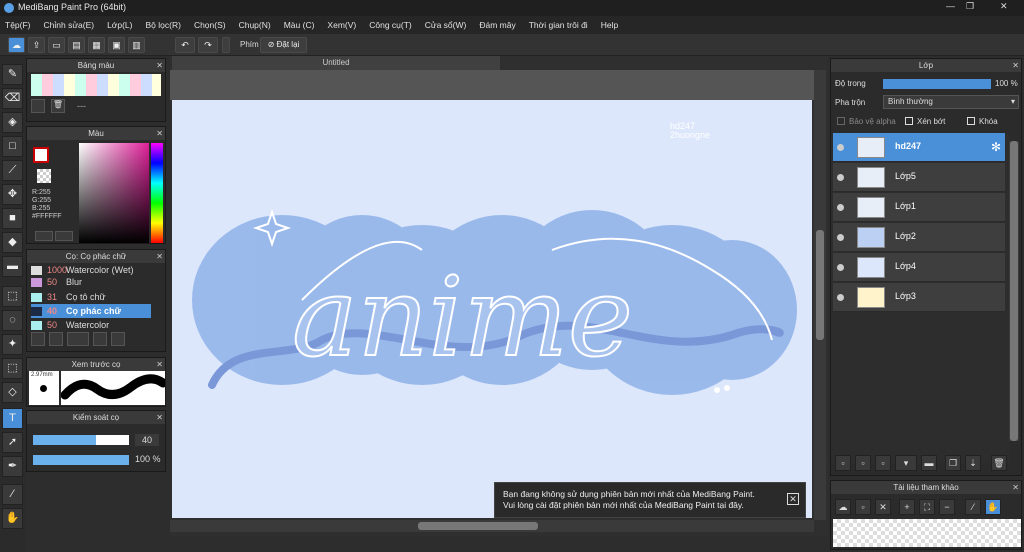  Describe the element at coordinates (163, 25) in the screenshot. I see `menu-filter: Bộ lọc(R)` at that location.